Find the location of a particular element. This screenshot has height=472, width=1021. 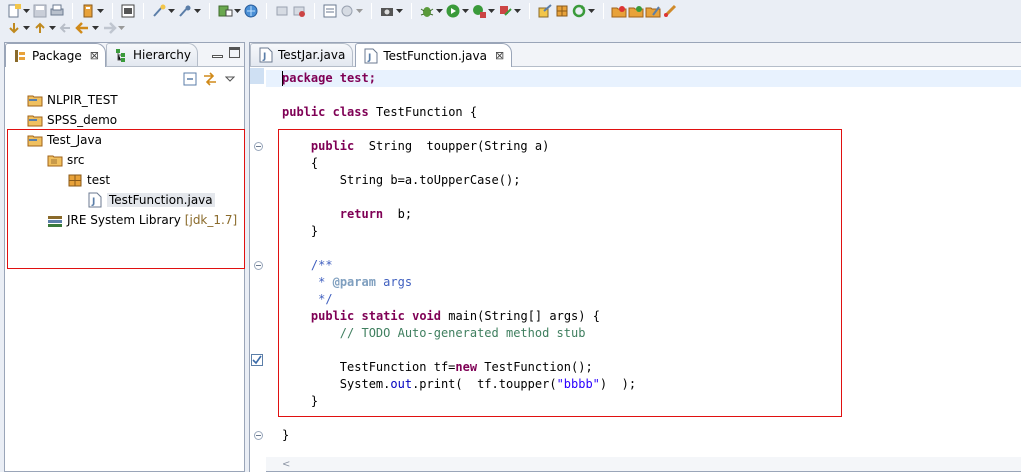

code-text: String b=a.toUpperCase(); is located at coordinates (430, 180).